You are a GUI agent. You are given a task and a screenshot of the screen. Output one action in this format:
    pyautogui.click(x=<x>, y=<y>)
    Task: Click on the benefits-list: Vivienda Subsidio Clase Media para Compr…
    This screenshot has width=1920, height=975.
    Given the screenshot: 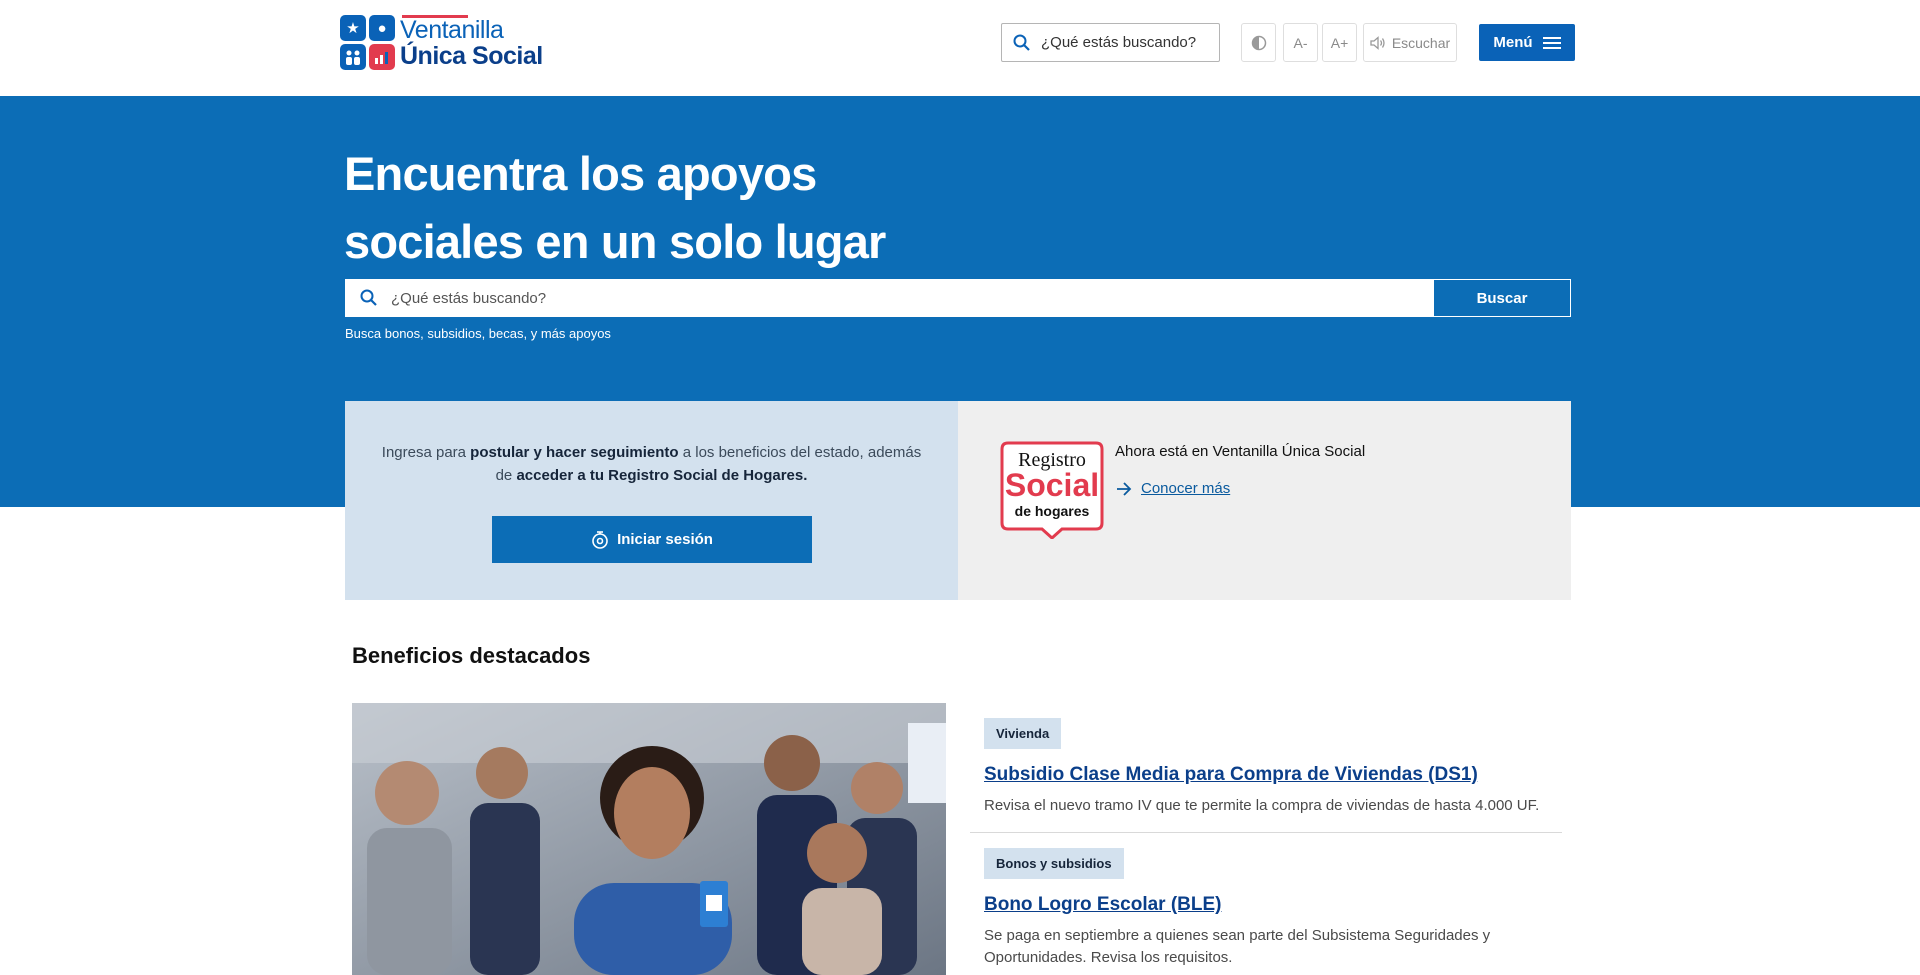 What is the action you would take?
    pyautogui.click(x=1266, y=839)
    